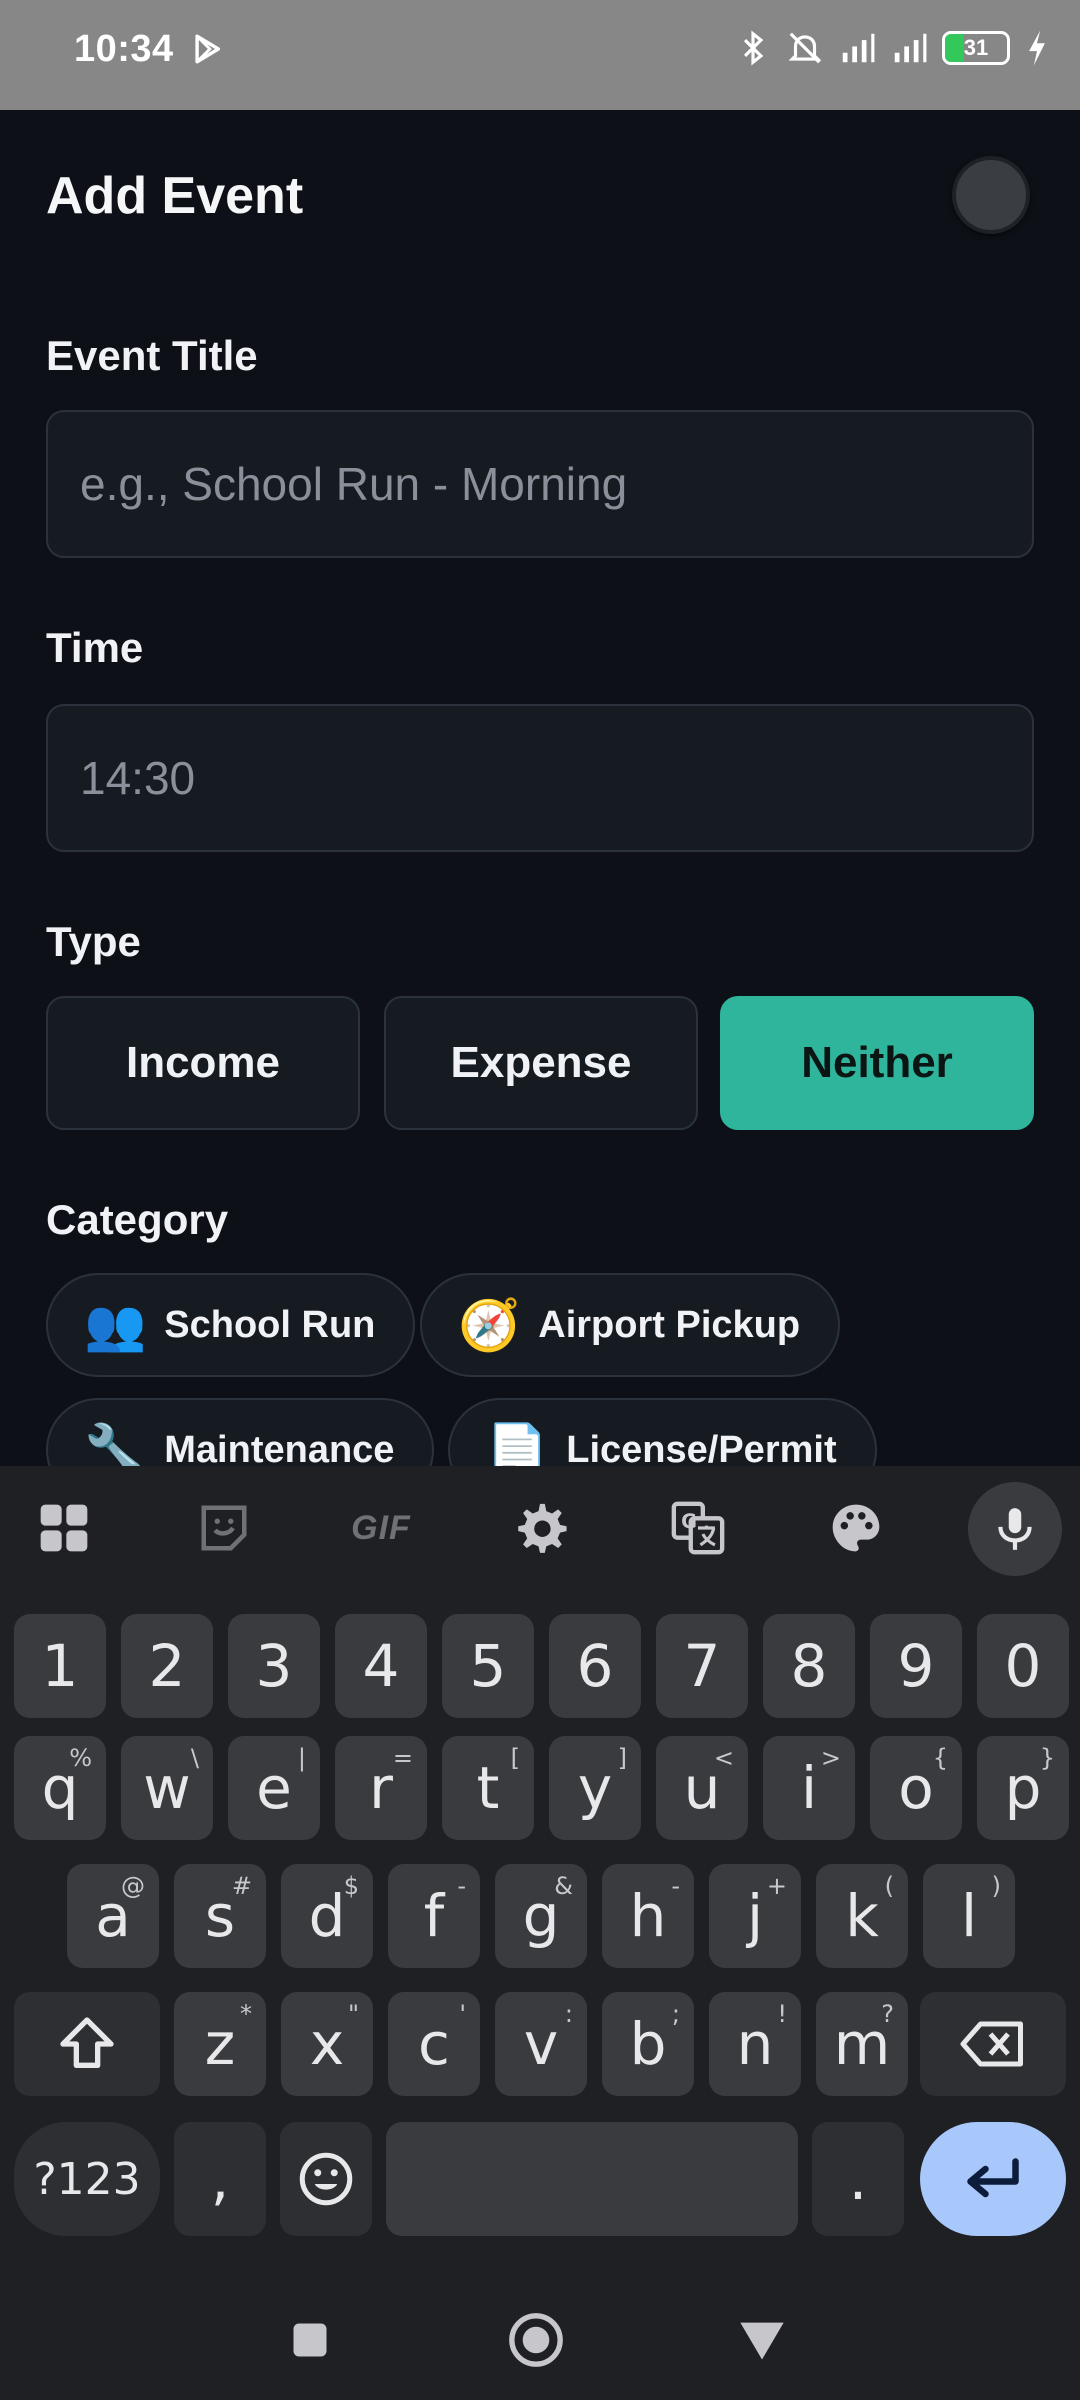 The image size is (1080, 2400). I want to click on microphone-icon, so click(1015, 1529).